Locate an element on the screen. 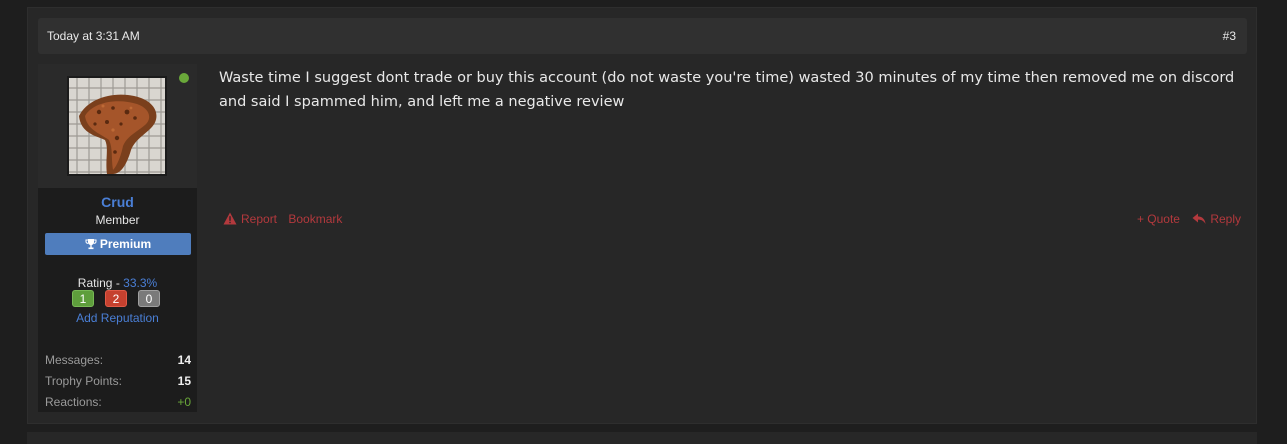 Image resolution: width=1287 pixels, height=444 pixels. stat-label: Reactions: is located at coordinates (73, 402).